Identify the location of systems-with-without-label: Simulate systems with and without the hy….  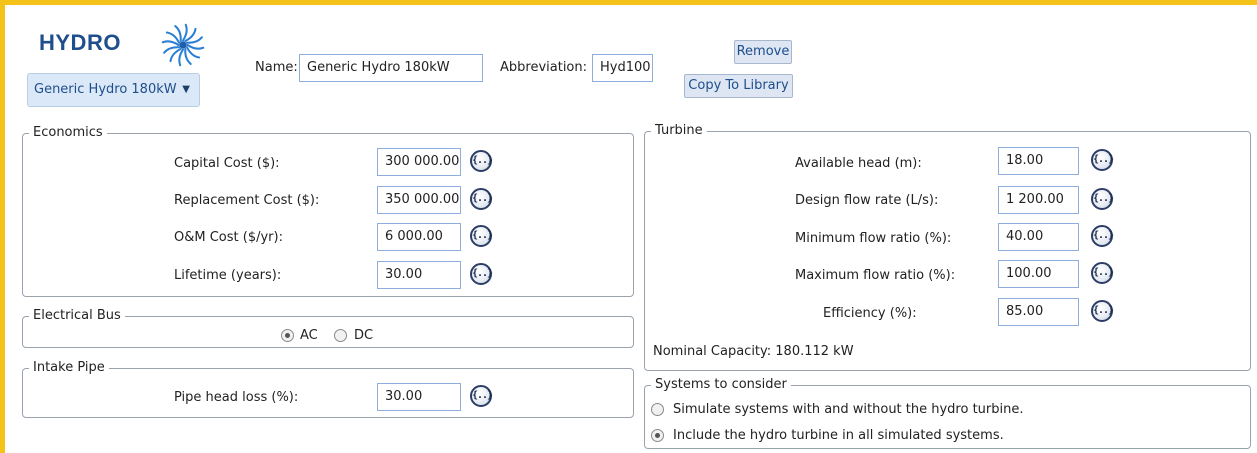
(848, 409).